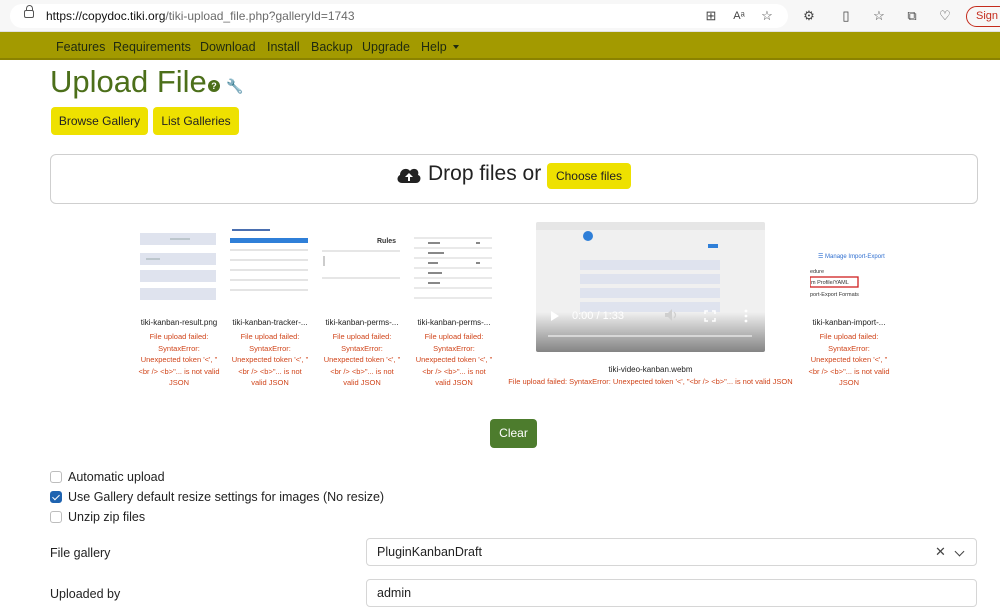 This screenshot has height=614, width=1000. I want to click on video-controls, so click(650, 332).